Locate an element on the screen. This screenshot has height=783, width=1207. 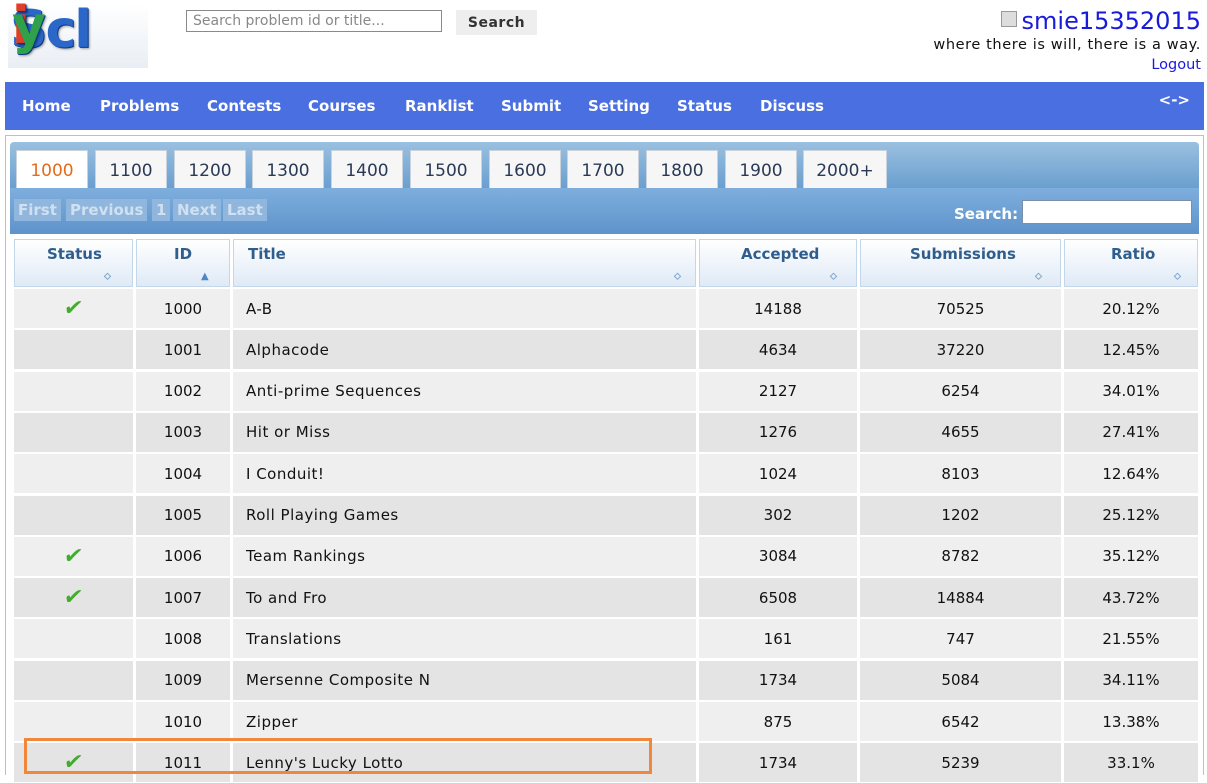
submissions-cell: 8103 is located at coordinates (960, 474).